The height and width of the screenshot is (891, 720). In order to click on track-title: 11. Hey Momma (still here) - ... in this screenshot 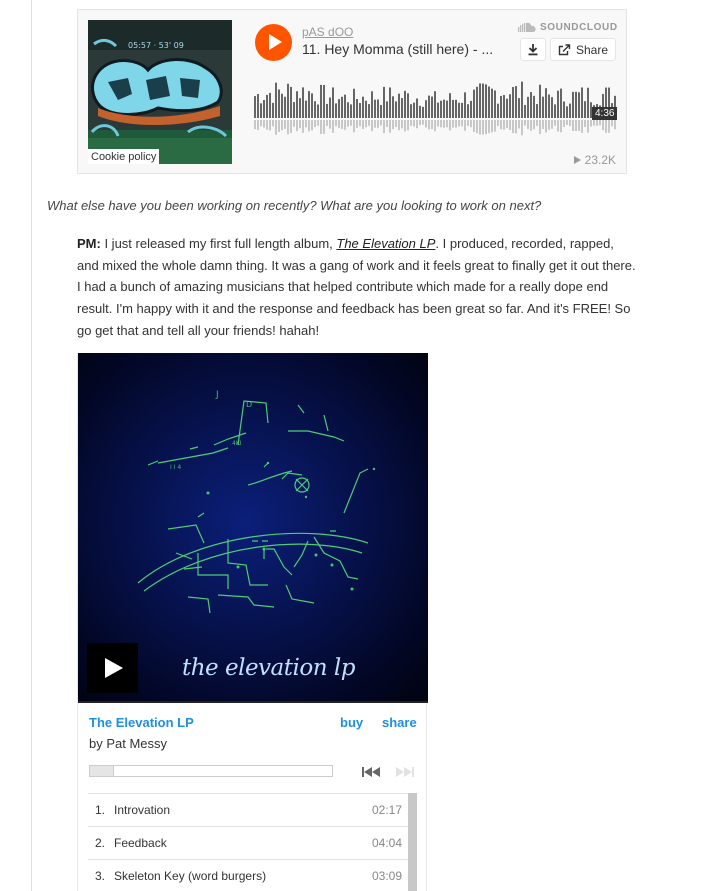, I will do `click(407, 49)`.